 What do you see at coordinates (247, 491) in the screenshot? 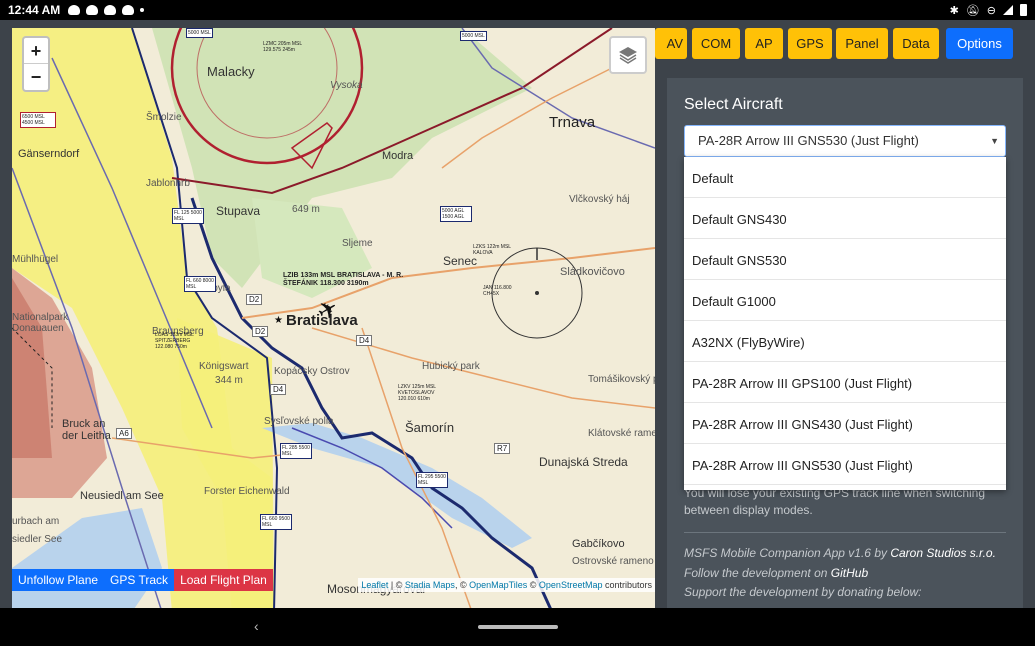
I see `map-place-label: Forster Eichenwald` at bounding box center [247, 491].